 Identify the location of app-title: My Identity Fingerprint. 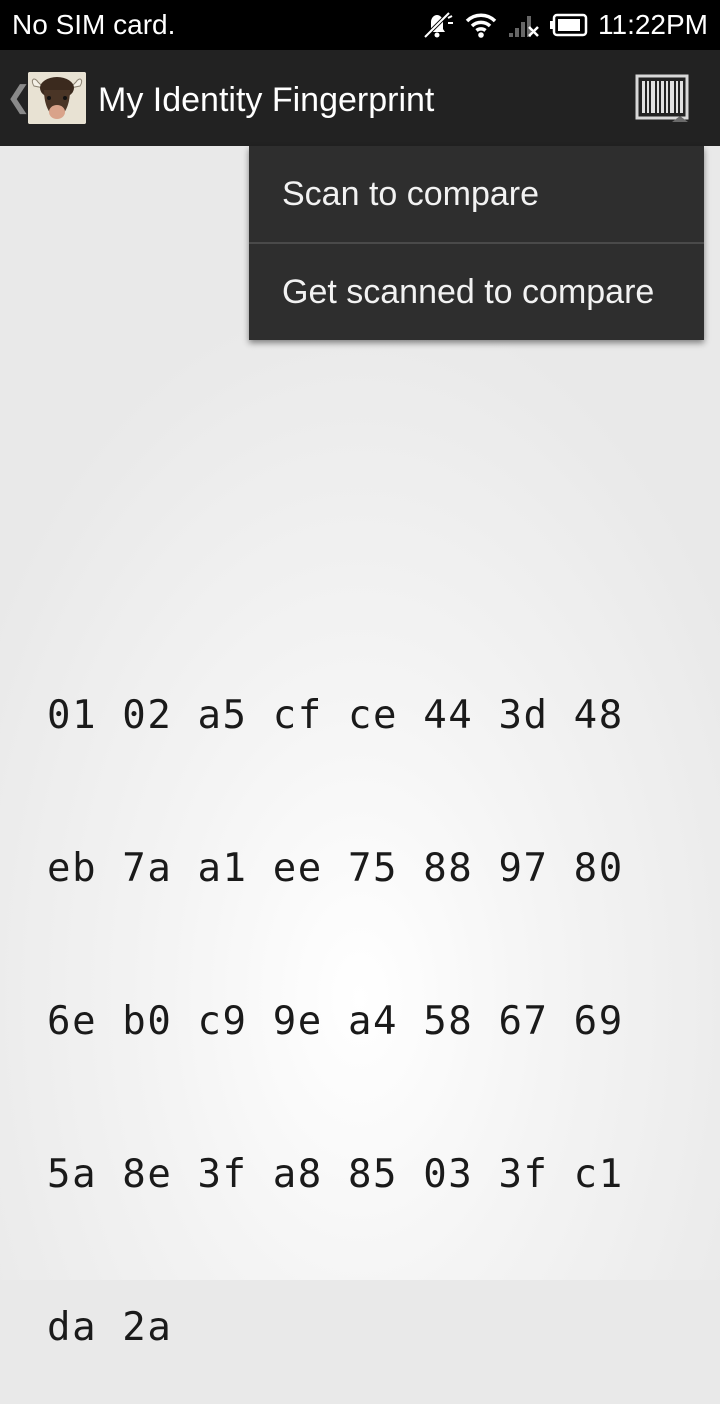
(266, 100).